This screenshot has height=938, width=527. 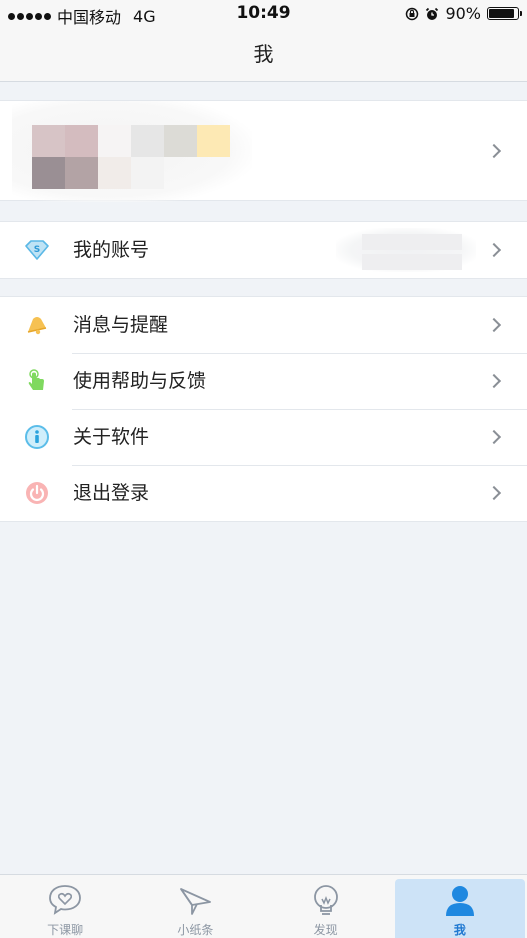 I want to click on nav-bar: 我, so click(x=263, y=55).